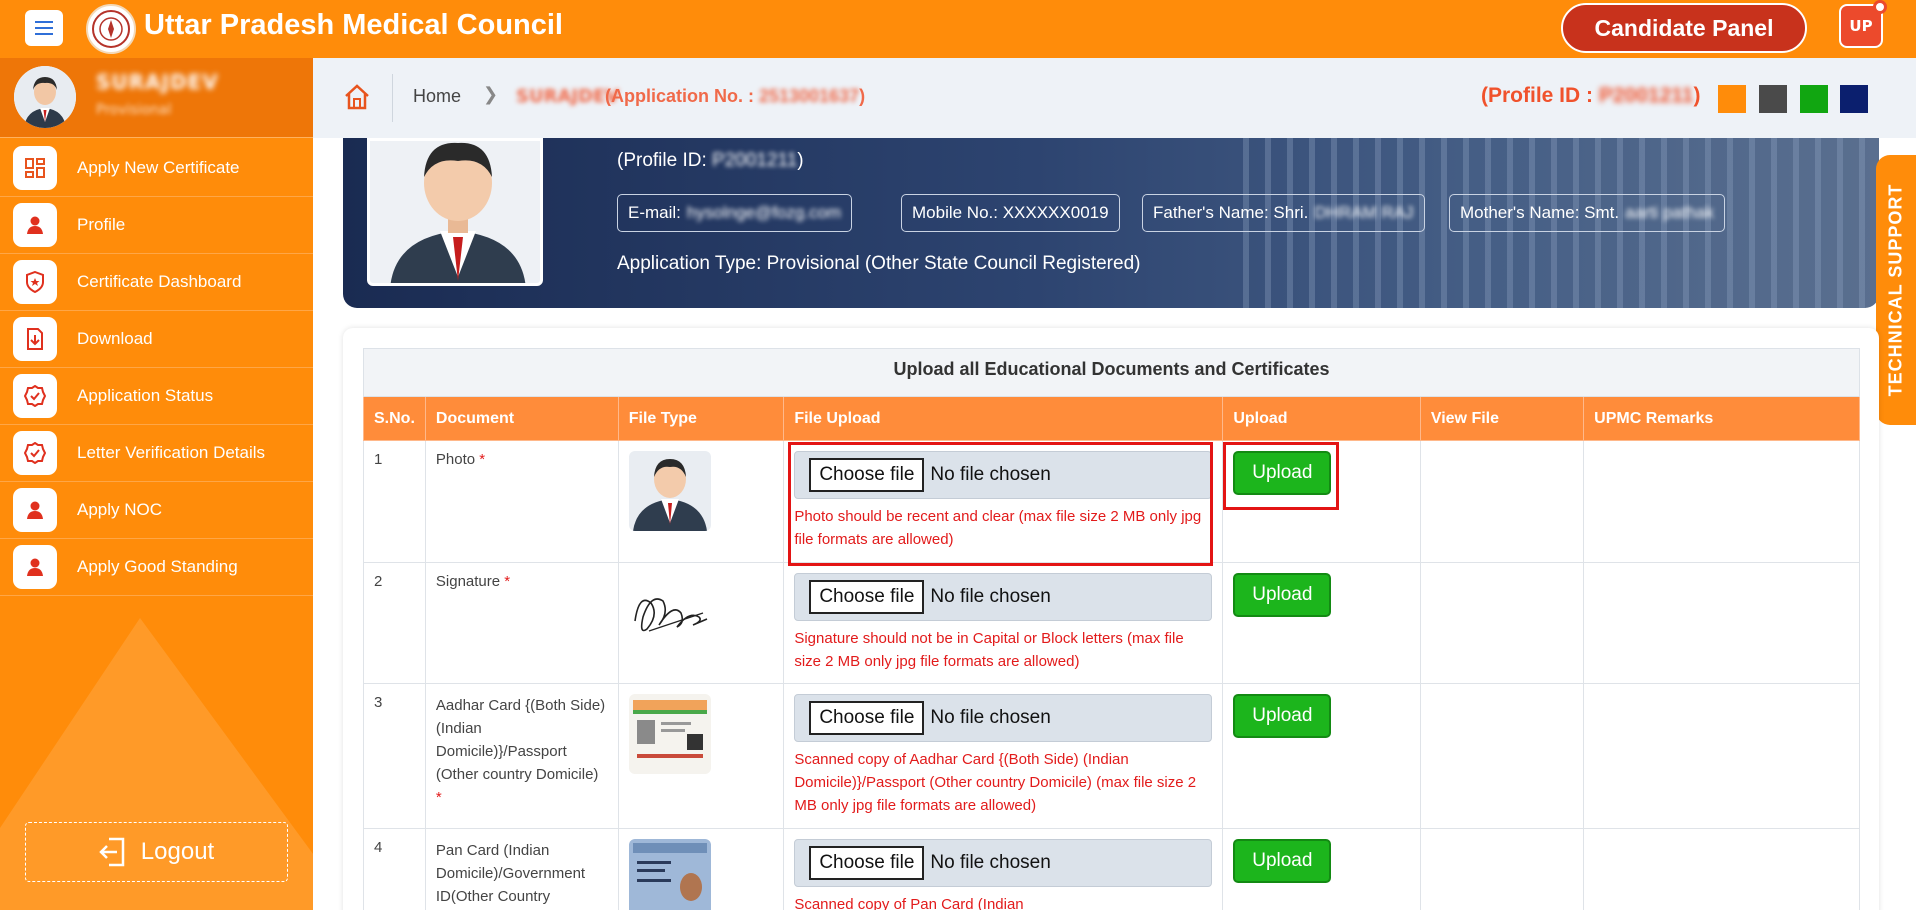 The image size is (1916, 910). What do you see at coordinates (156, 225) in the screenshot?
I see `sidebar-item-profile: Profile` at bounding box center [156, 225].